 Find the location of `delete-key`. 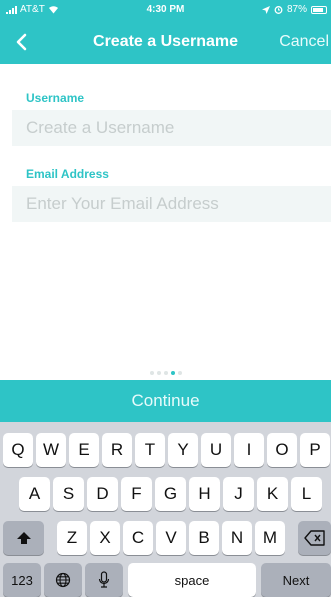

delete-key is located at coordinates (314, 538).